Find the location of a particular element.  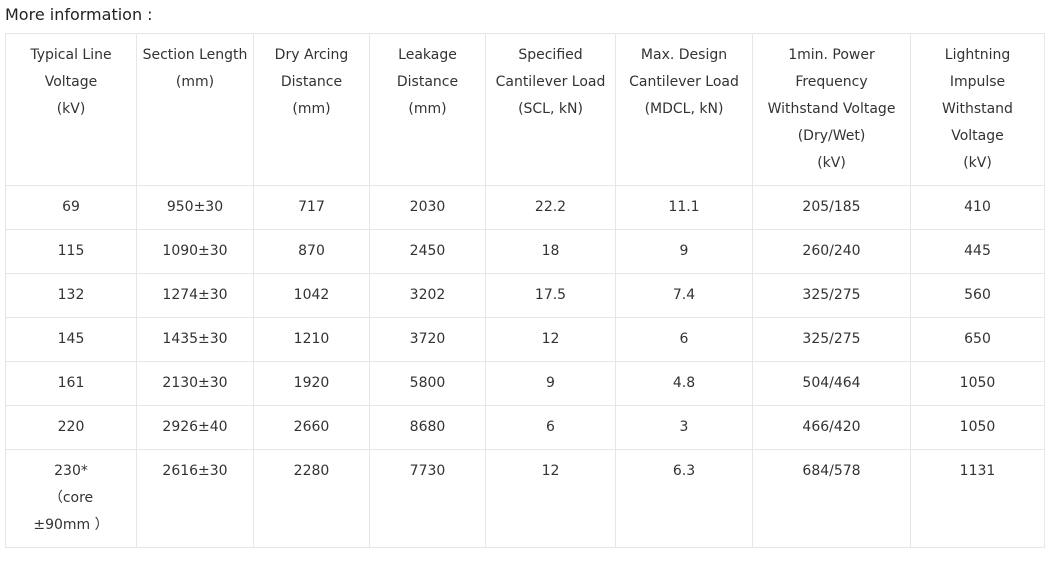

cell-typical-line-voltage: 220 is located at coordinates (71, 427).